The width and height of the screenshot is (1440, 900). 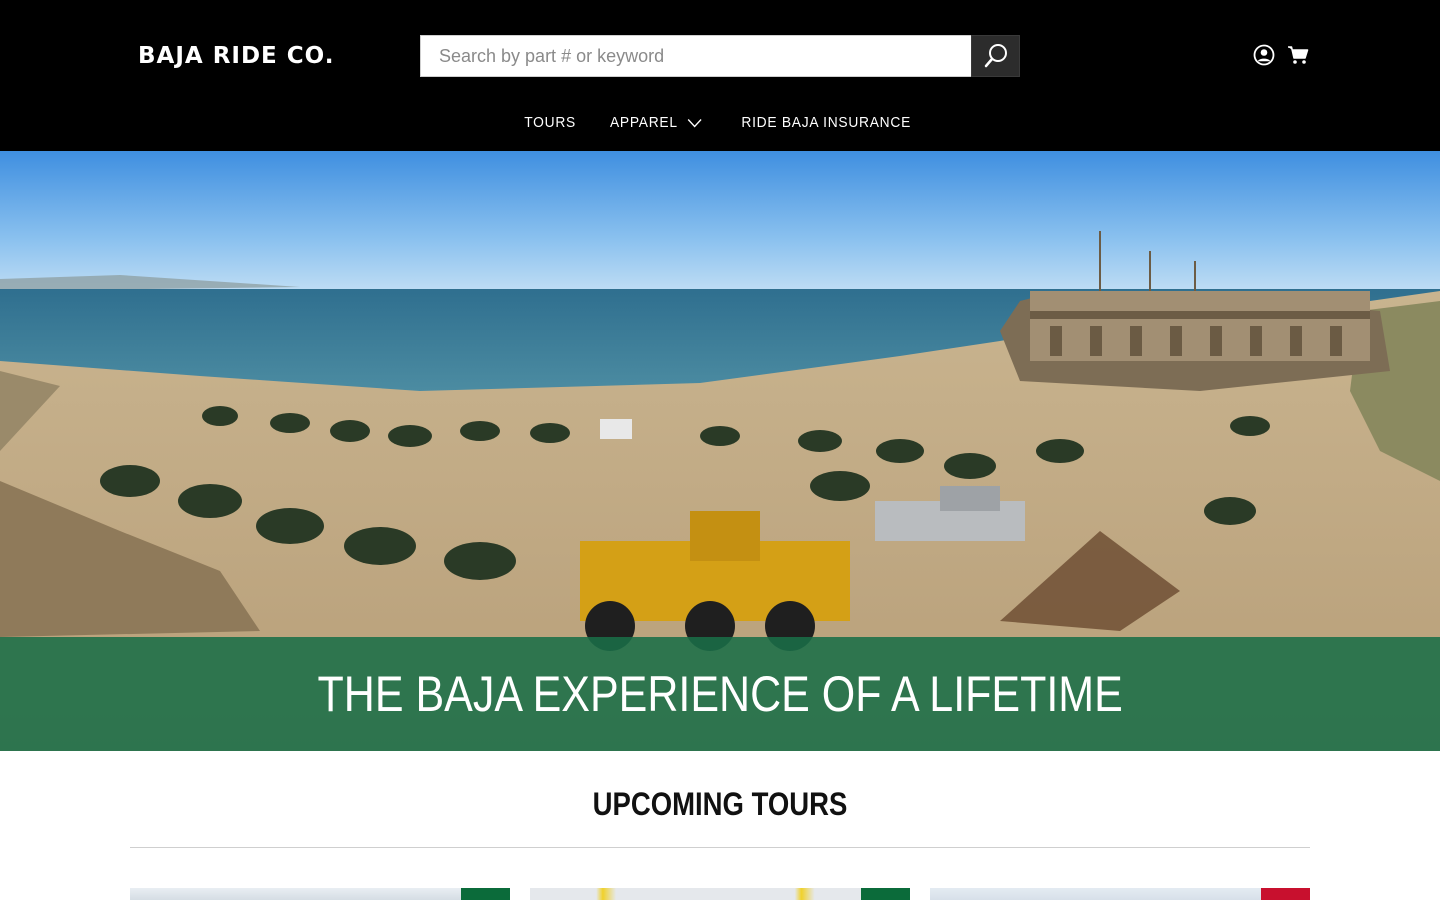 I want to click on logo: BAJA RIDE CO., so click(x=236, y=56).